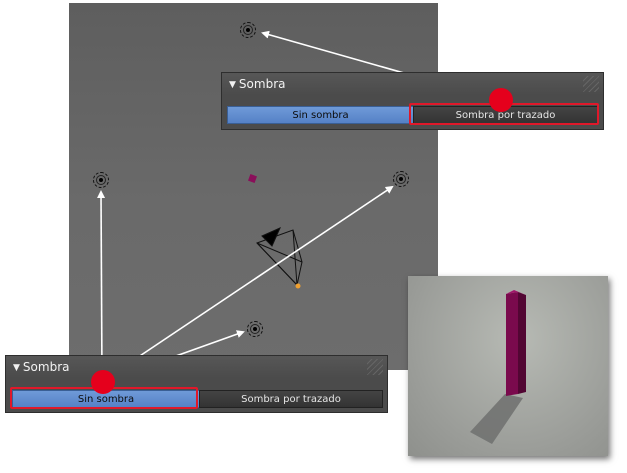 The image size is (627, 473). Describe the element at coordinates (498, 367) in the screenshot. I see `render-image` at that location.